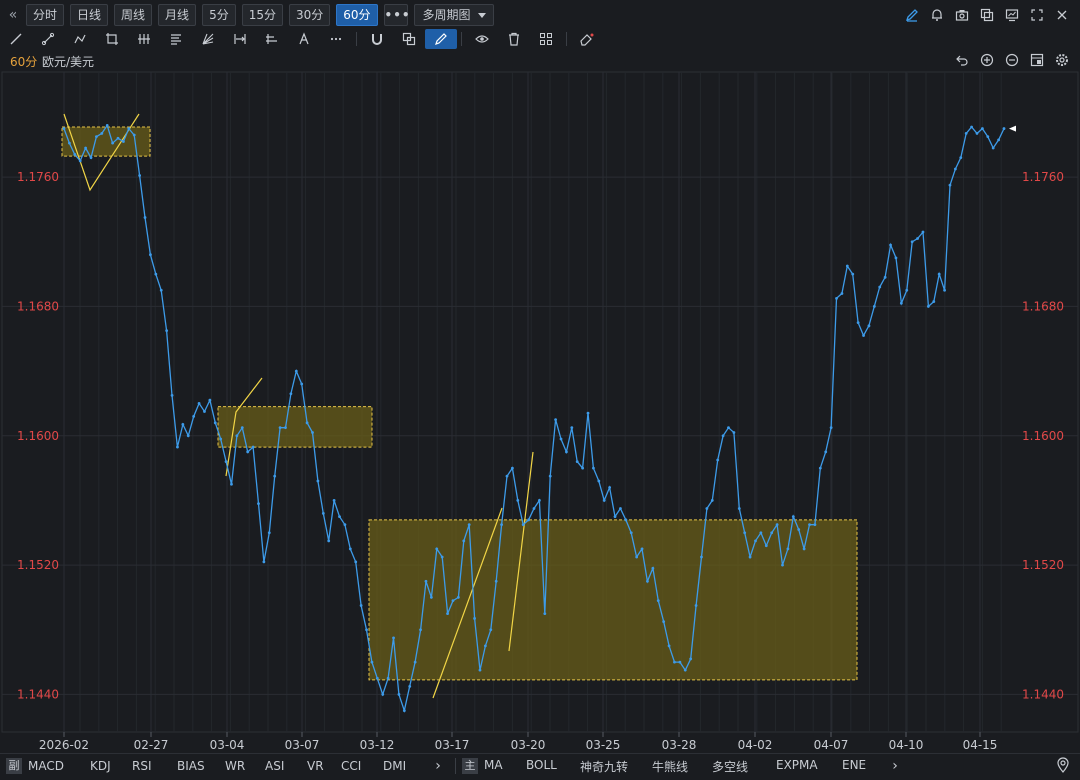 Image resolution: width=1080 pixels, height=780 pixels. Describe the element at coordinates (286, 766) in the screenshot. I see `indicator-sub-item: ASI` at that location.